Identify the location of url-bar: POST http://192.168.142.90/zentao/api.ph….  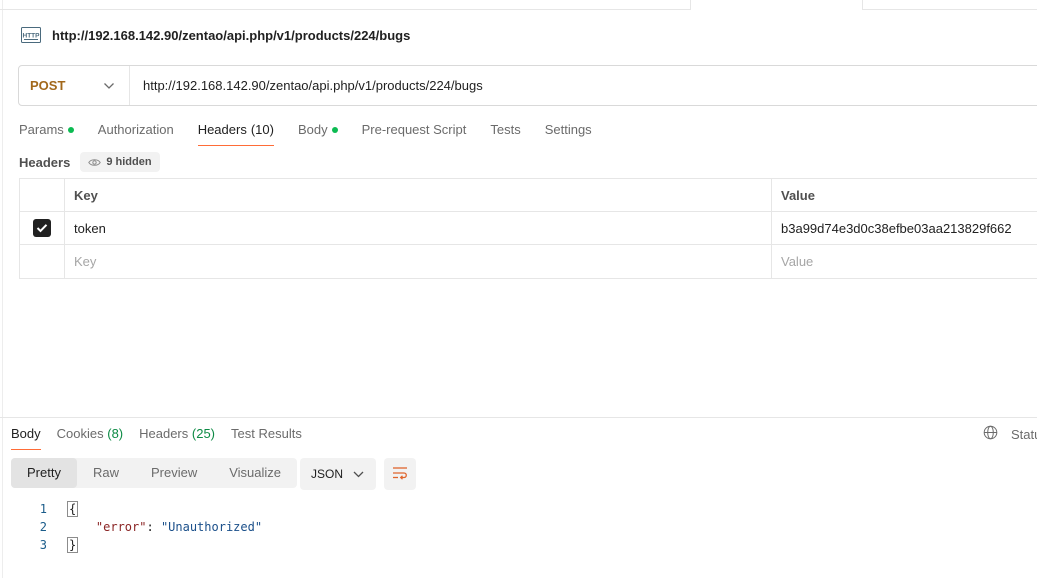
(527, 85).